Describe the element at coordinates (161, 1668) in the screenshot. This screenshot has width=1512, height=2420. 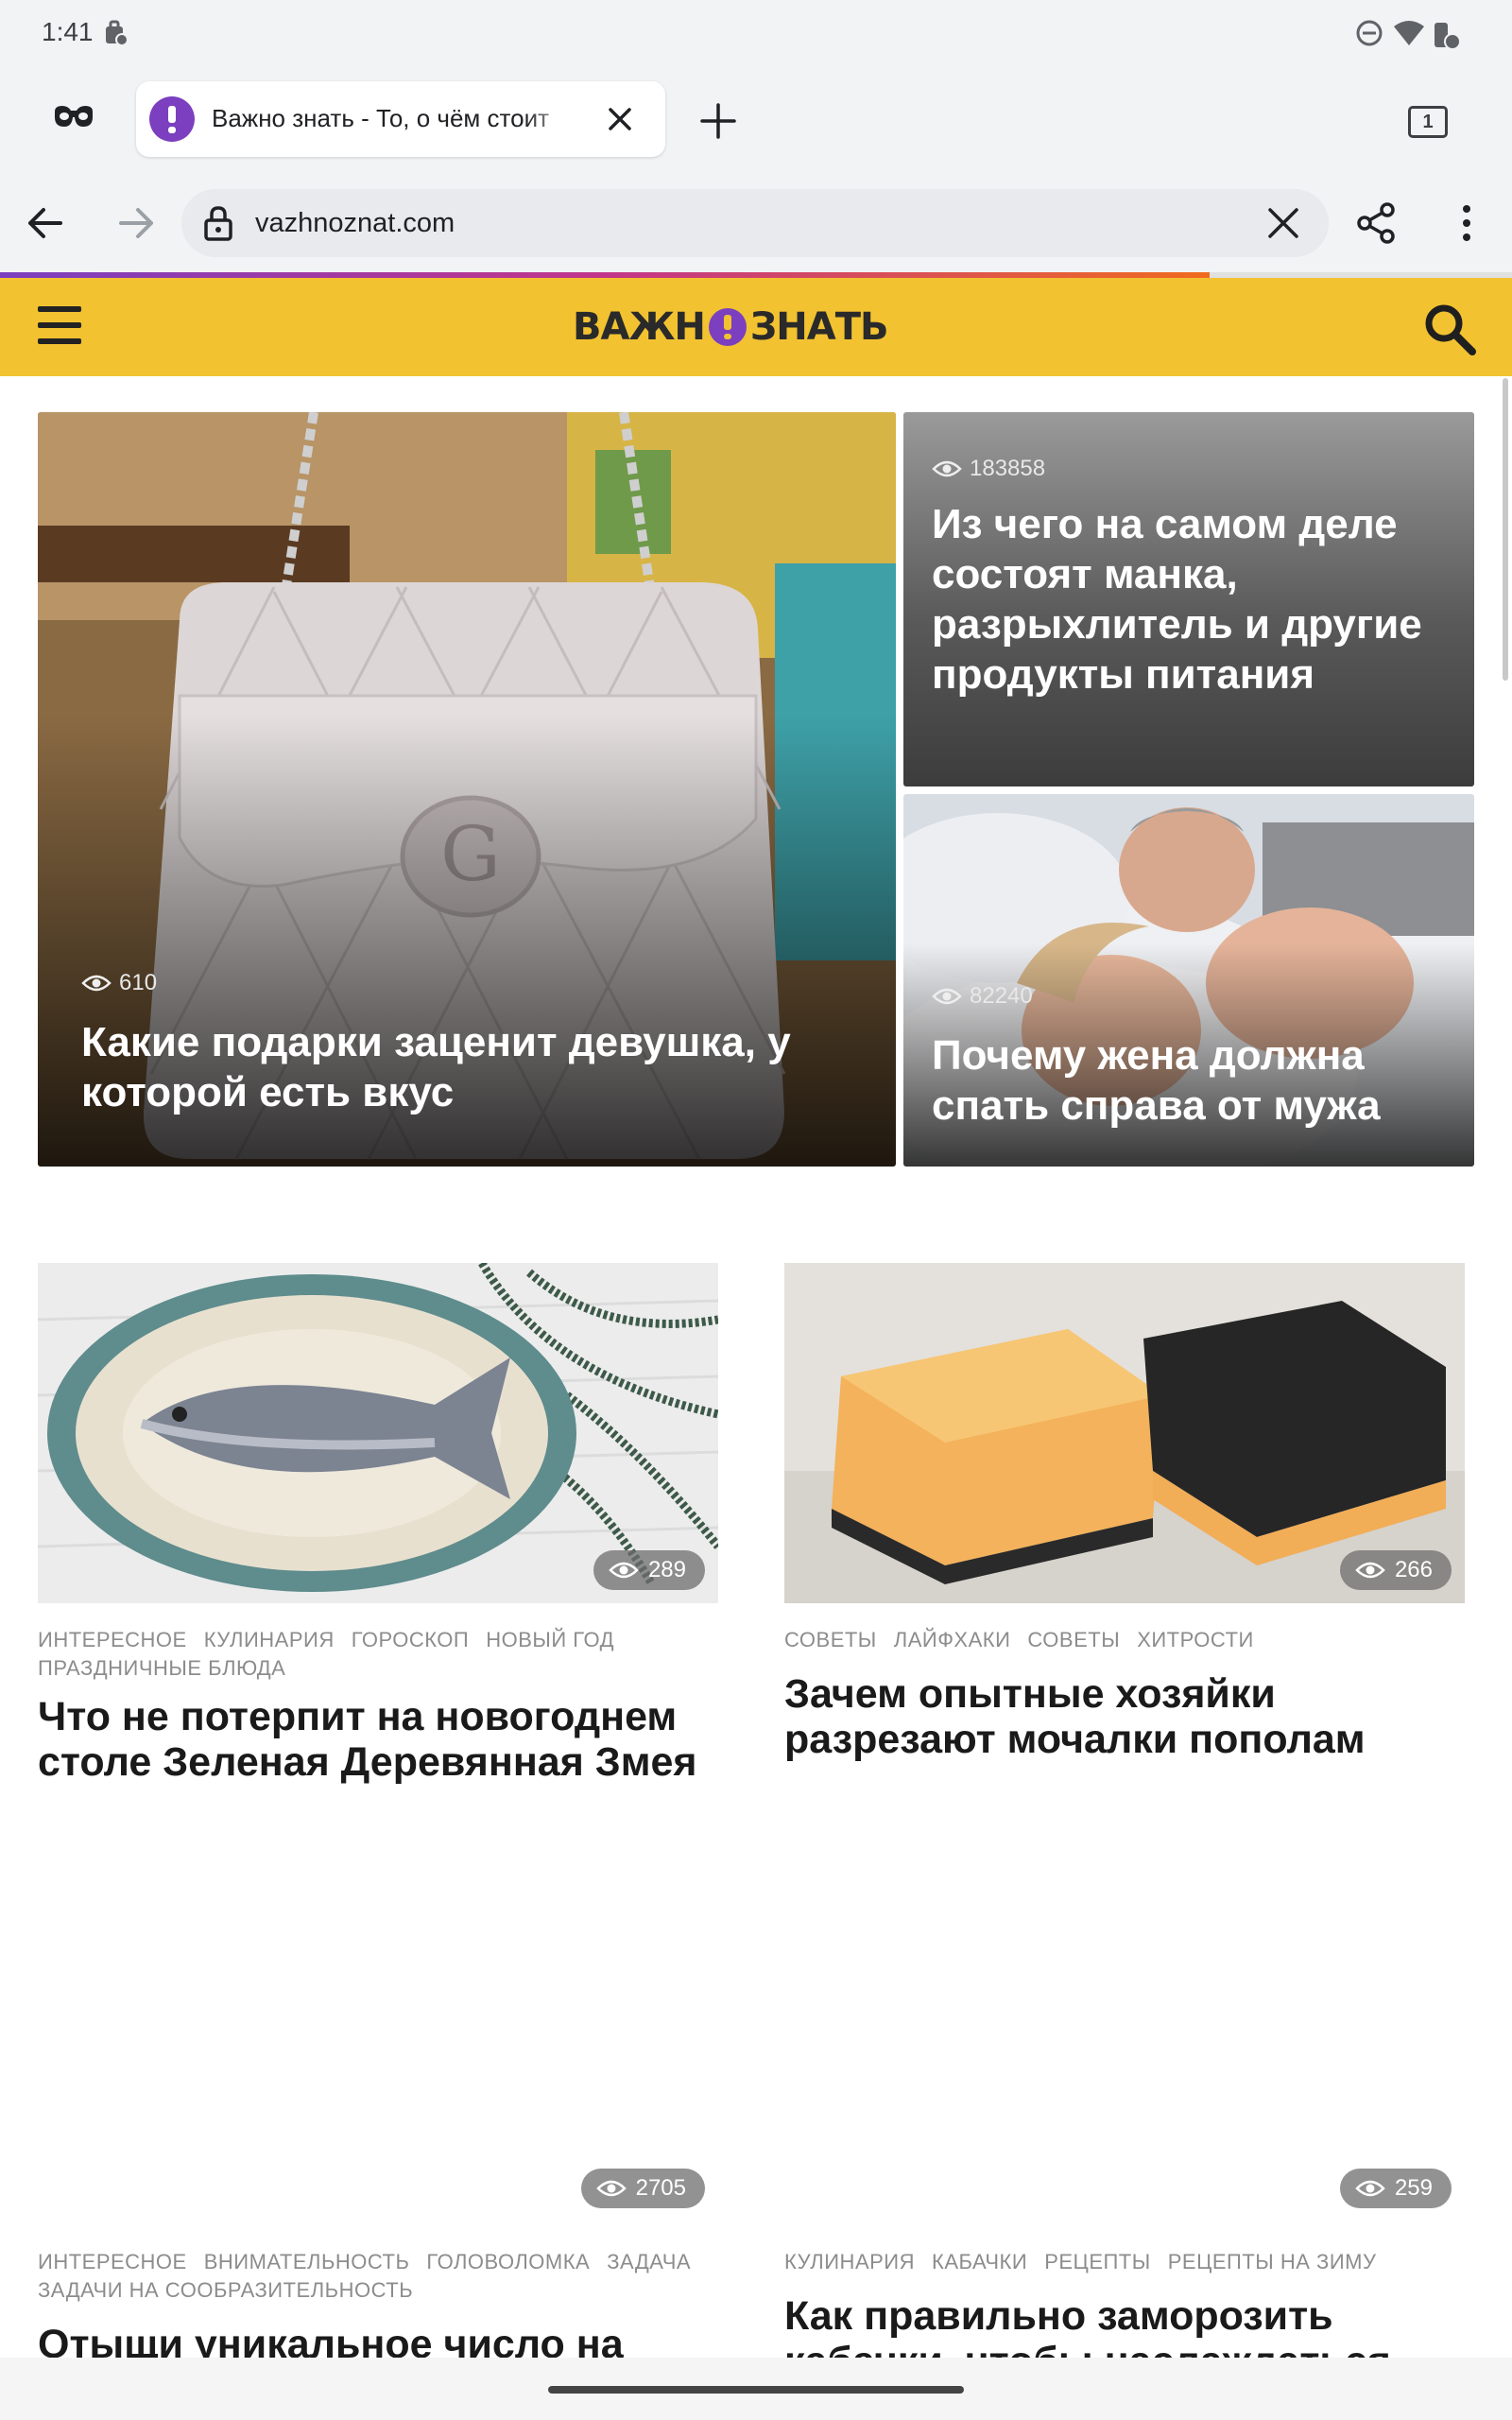
I see `tag-link: ПРАЗДНИЧНЫЕ БЛЮДА` at that location.